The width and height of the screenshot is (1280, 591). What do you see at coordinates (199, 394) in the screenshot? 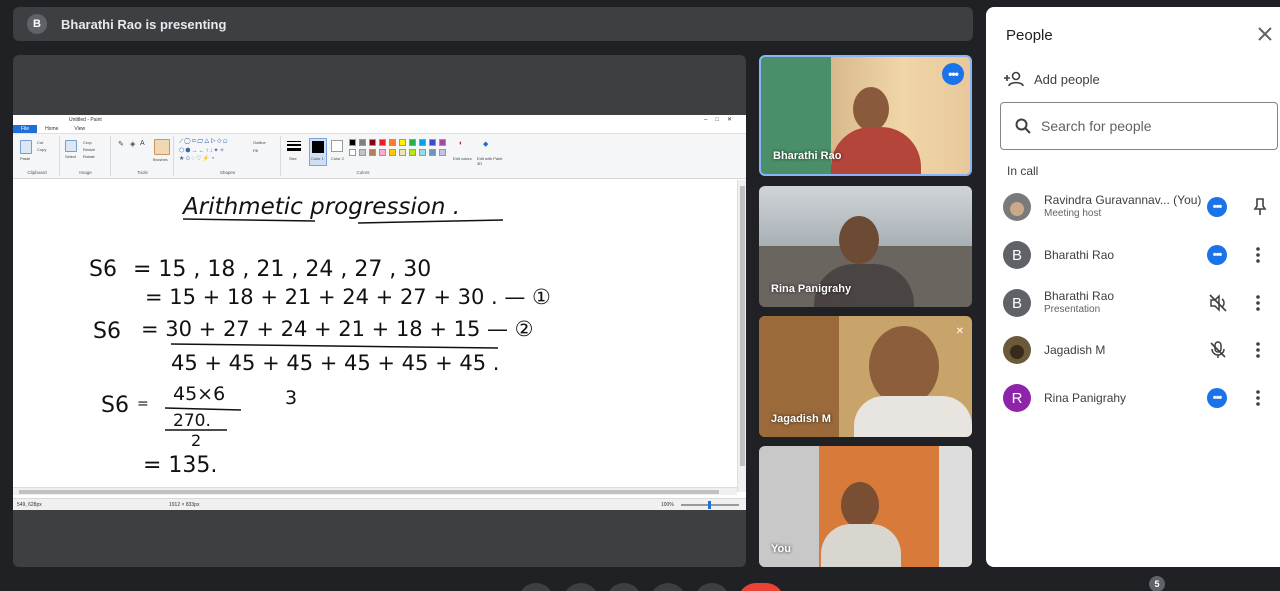
I see `line5-num: 45×6` at bounding box center [199, 394].